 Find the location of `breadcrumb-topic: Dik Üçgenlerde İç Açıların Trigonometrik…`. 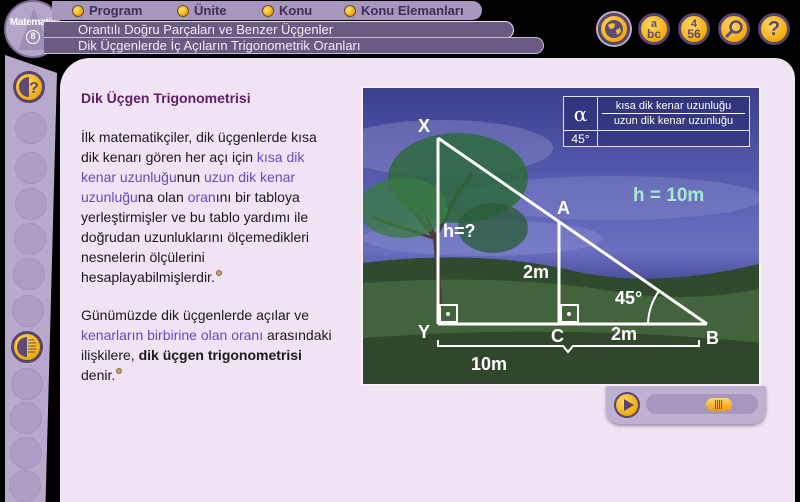

breadcrumb-topic: Dik Üçgenlerde İç Açıların Trigonometrik… is located at coordinates (294, 45).